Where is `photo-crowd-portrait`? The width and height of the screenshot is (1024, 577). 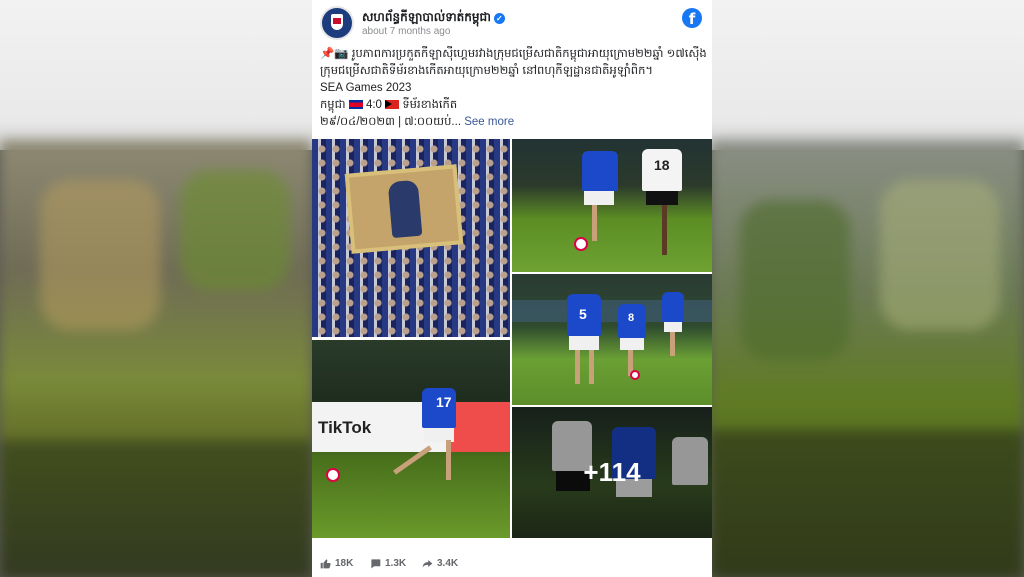
photo-crowd-portrait is located at coordinates (411, 238).